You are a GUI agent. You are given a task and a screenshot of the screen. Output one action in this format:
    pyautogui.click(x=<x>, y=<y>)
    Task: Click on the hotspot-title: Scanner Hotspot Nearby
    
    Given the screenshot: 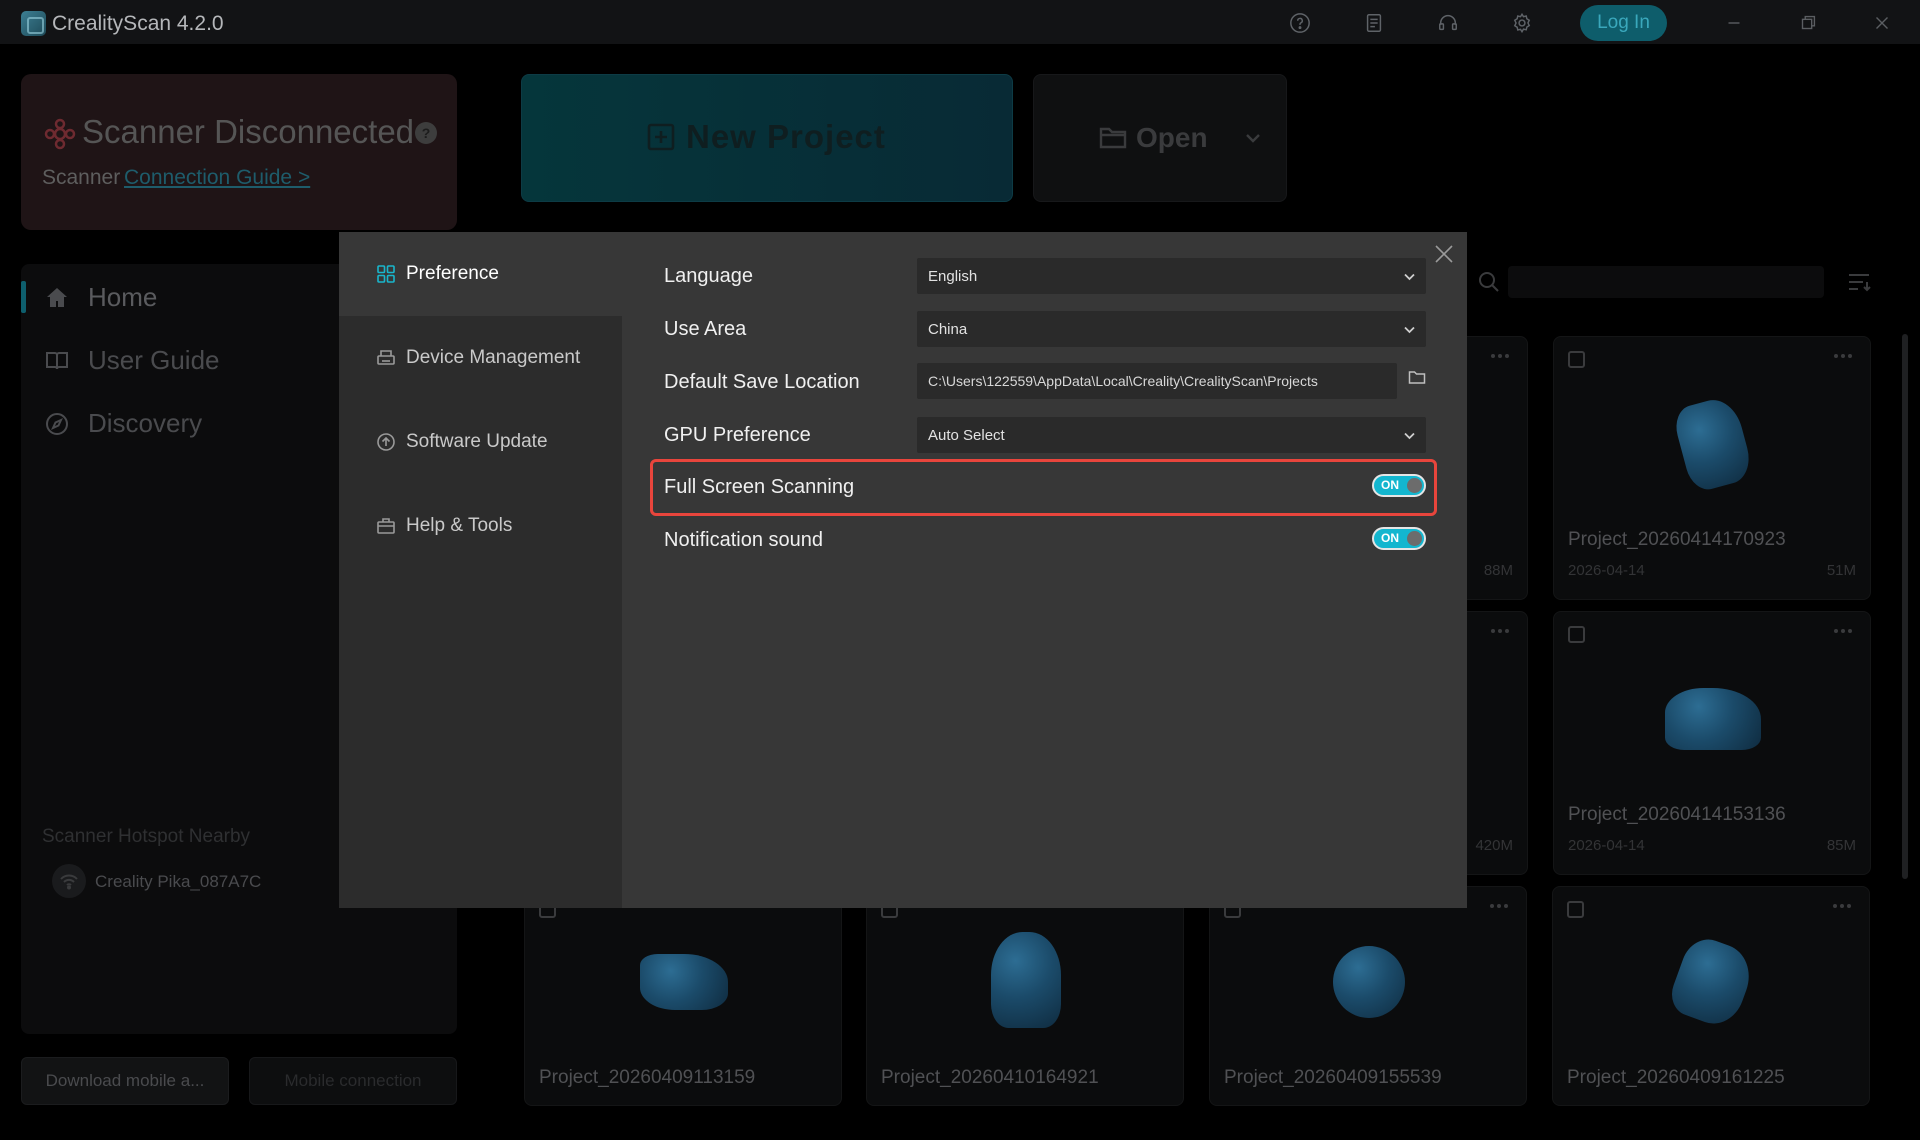 What is the action you would take?
    pyautogui.click(x=146, y=836)
    